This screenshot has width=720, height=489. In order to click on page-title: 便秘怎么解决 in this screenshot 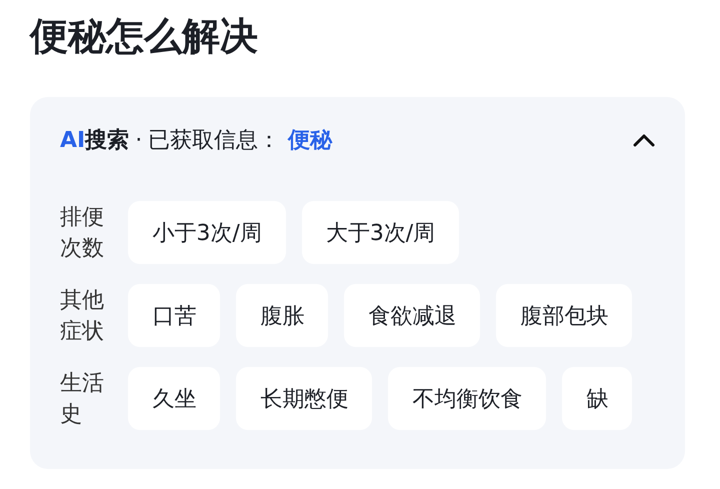, I will do `click(143, 36)`.